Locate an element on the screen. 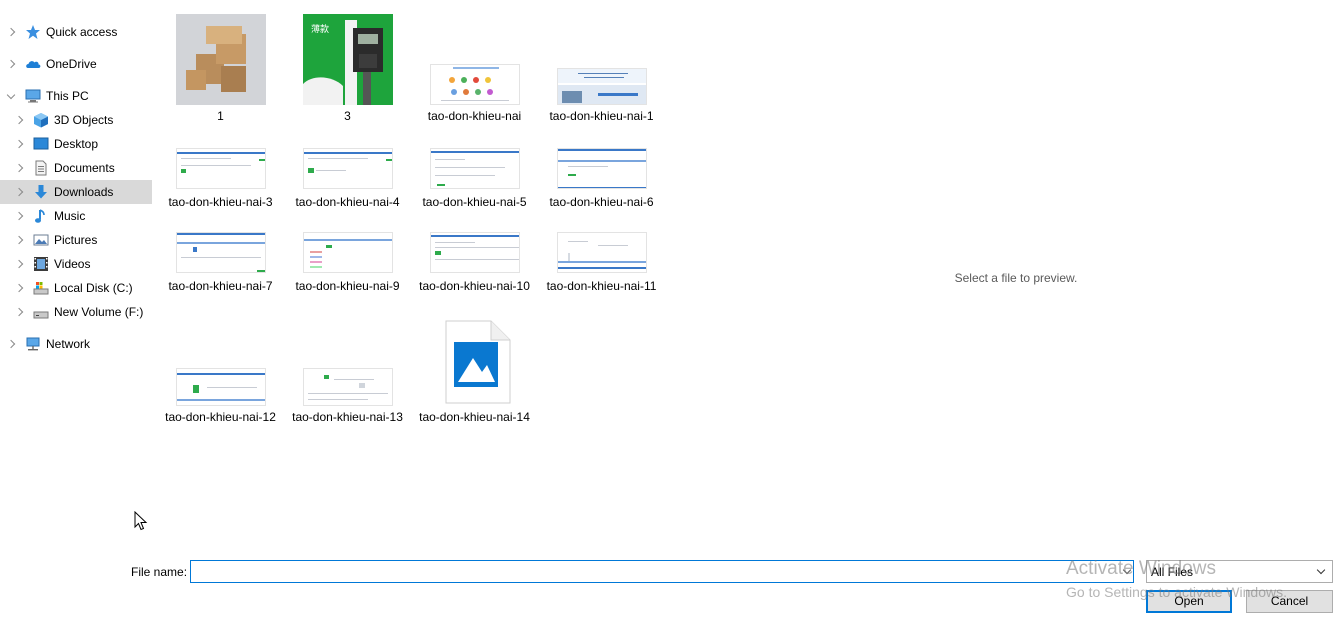 The image size is (1334, 627). local-disk-icon is located at coordinates (41, 288).